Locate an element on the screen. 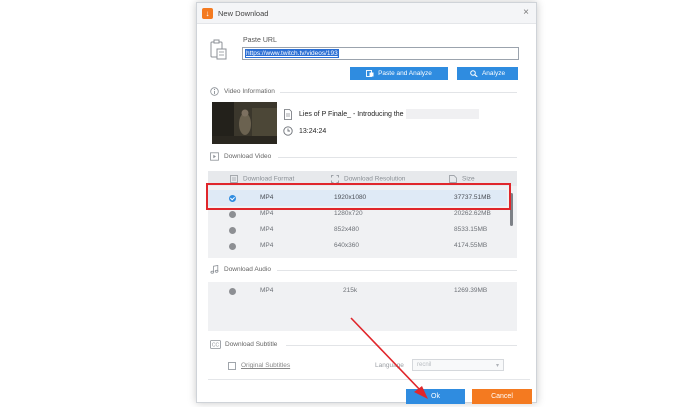 This screenshot has height=407, width=700. column-format: Download Format is located at coordinates (262, 179).